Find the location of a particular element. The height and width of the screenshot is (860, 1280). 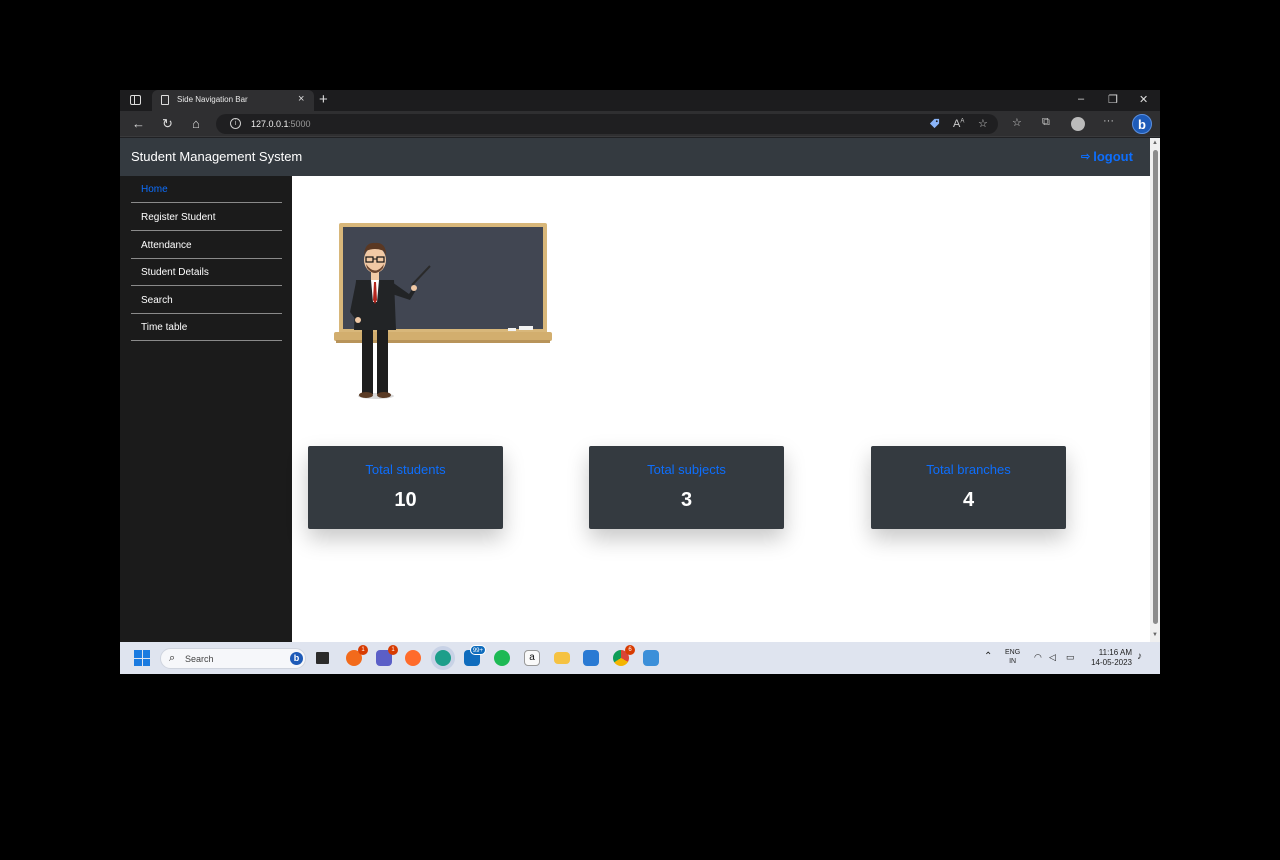

back-icon: ← is located at coordinates (138, 123).